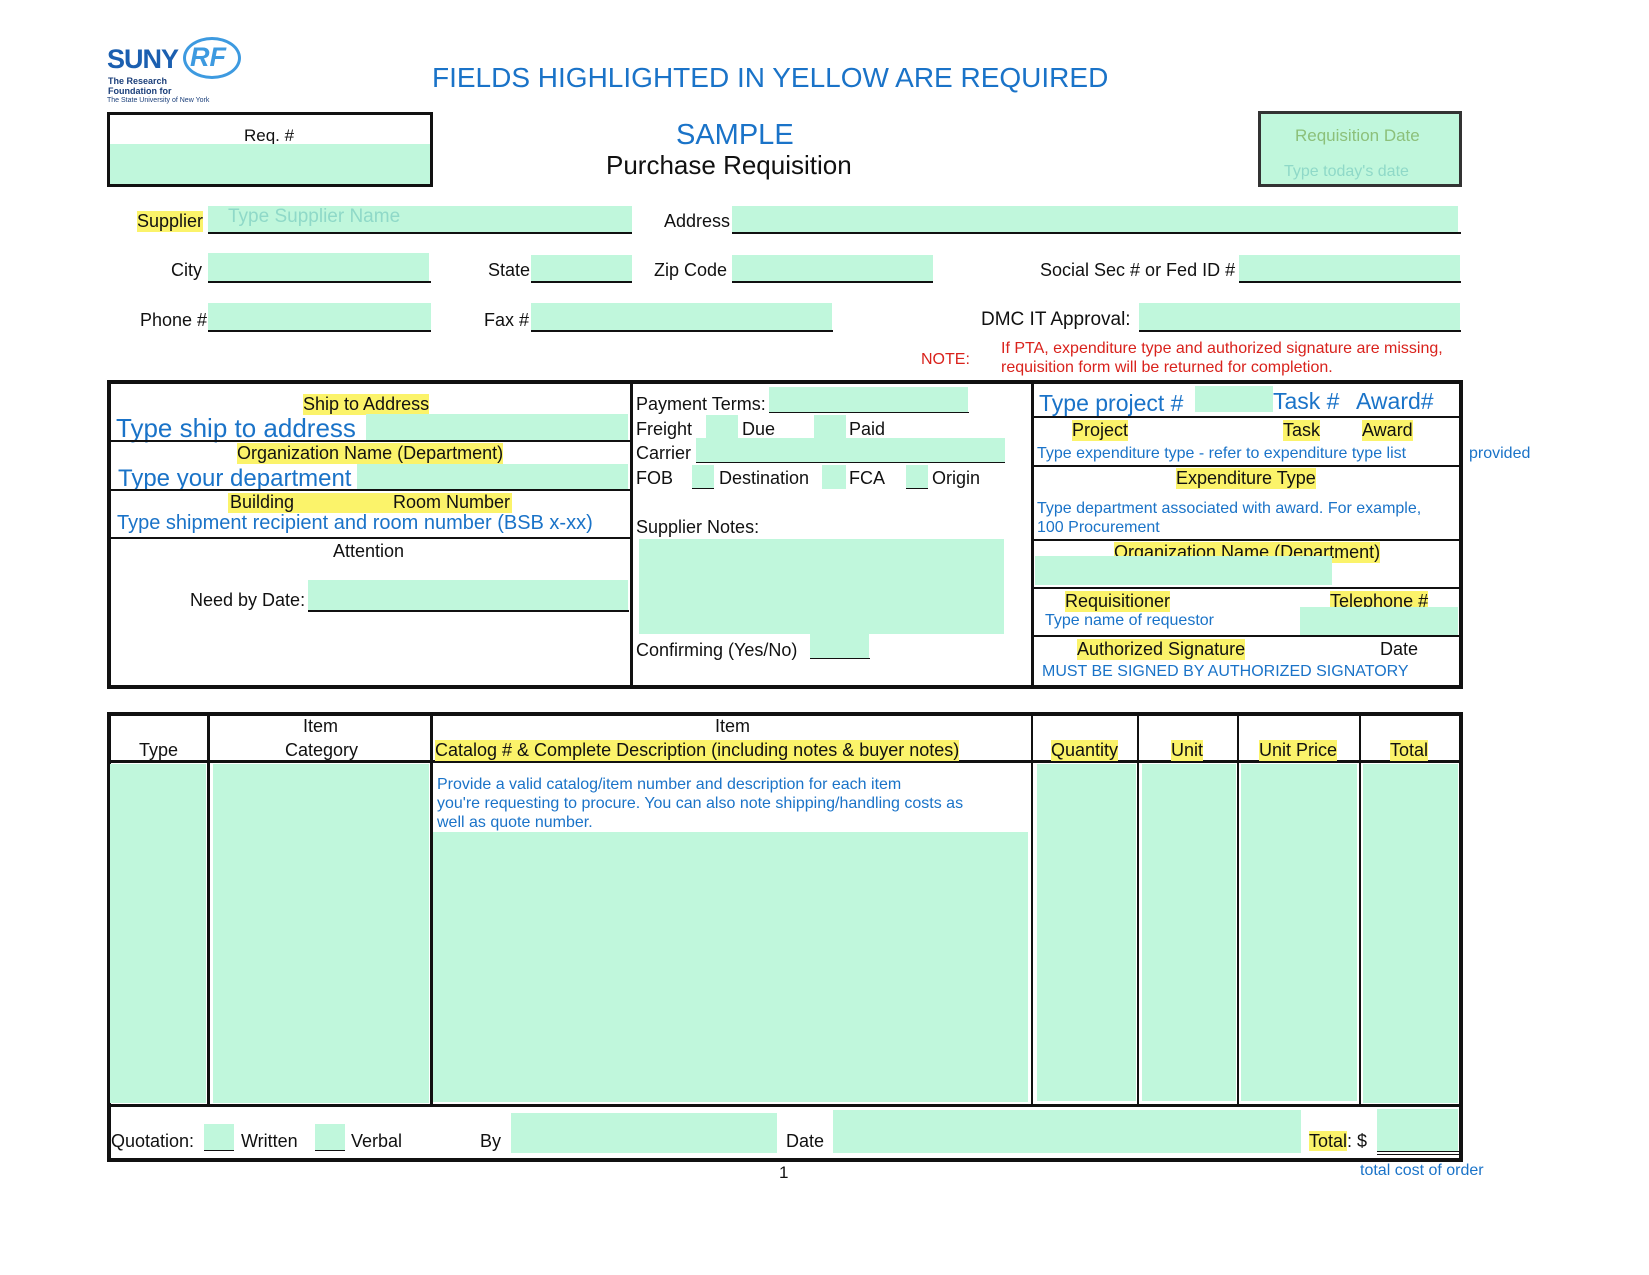 The width and height of the screenshot is (1649, 1275). Describe the element at coordinates (1183, 570) in the screenshot. I see `pta-org-name-field` at that location.